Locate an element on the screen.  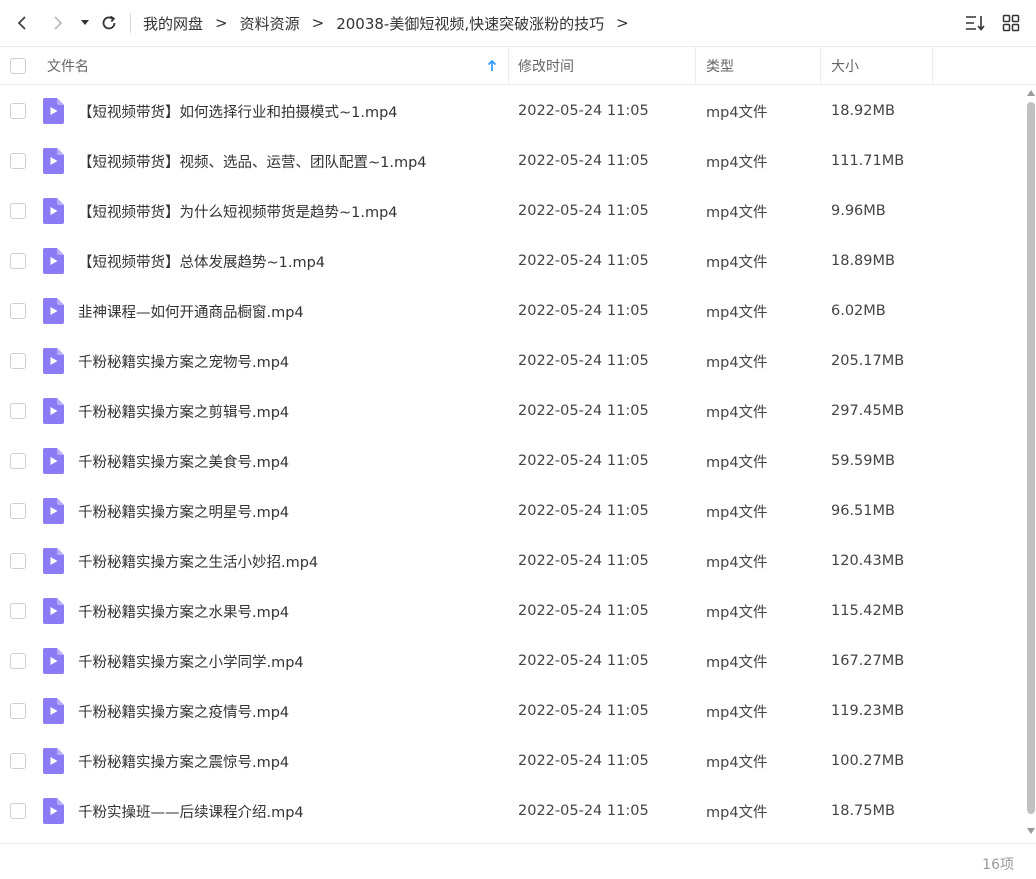
file-name: 千粉实操班——后续课程介绍.mp4 is located at coordinates (191, 811).